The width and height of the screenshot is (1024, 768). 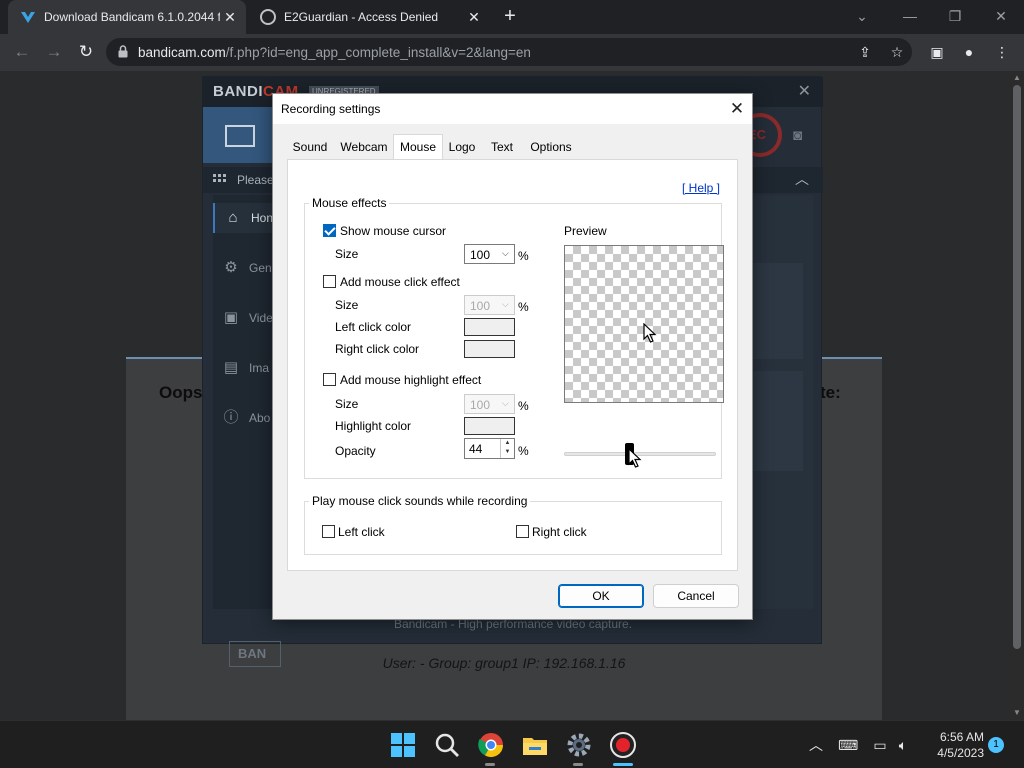 What do you see at coordinates (28, 17) in the screenshot?
I see `bandicam-favicon-icon` at bounding box center [28, 17].